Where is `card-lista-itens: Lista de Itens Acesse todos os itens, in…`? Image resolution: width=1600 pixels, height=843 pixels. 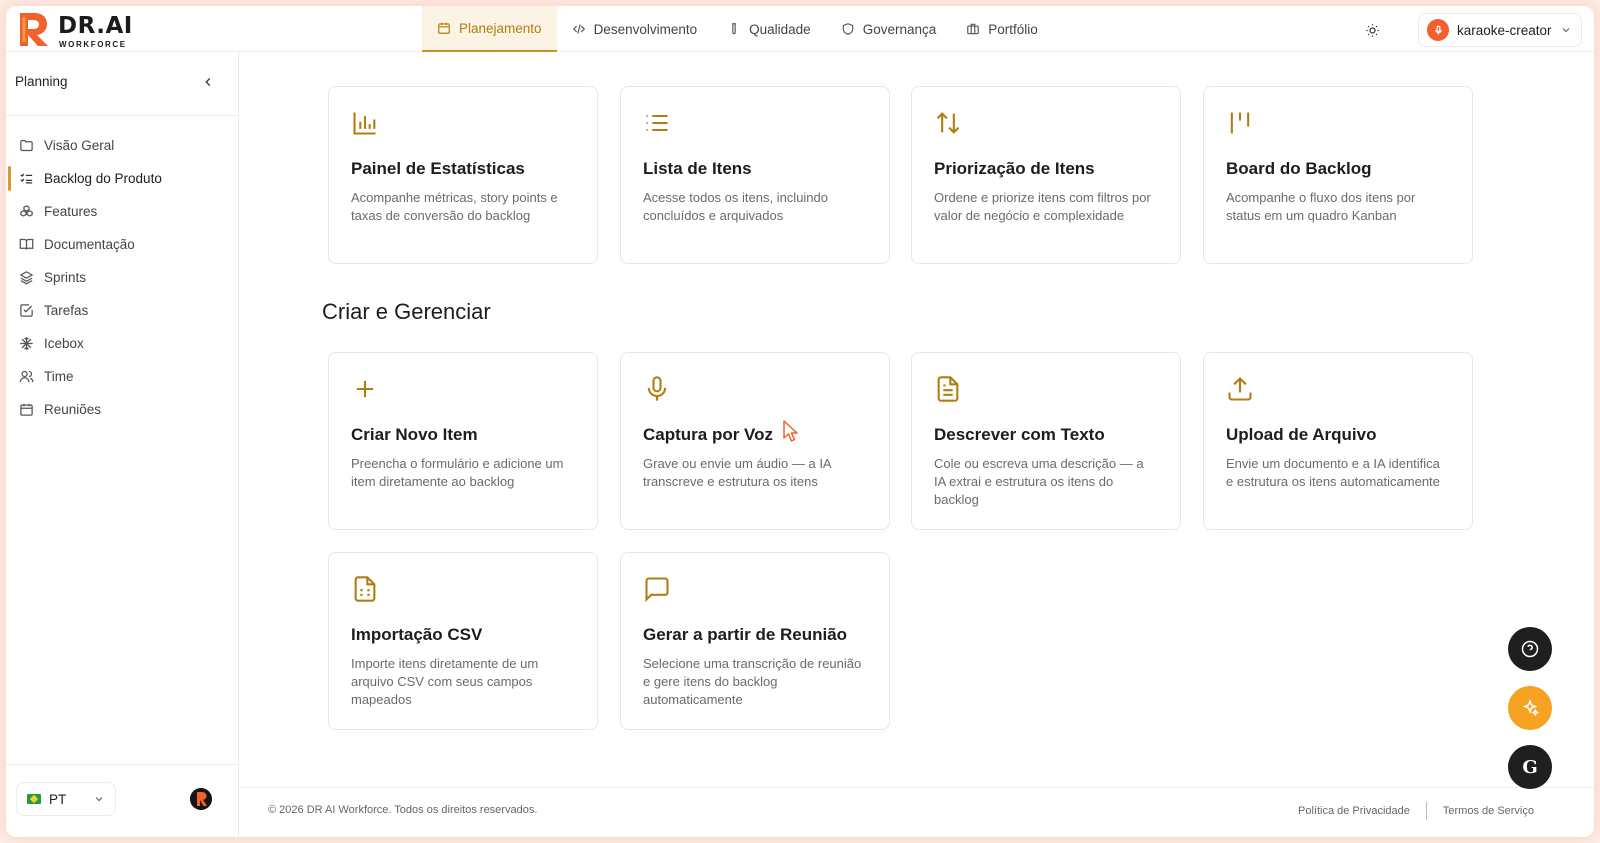
card-lista-itens: Lista de Itens Acesse todos os itens, in… is located at coordinates (755, 175).